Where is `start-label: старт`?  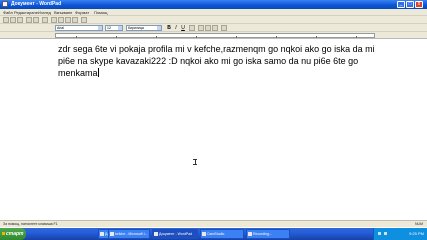 start-label: старт is located at coordinates (15, 234).